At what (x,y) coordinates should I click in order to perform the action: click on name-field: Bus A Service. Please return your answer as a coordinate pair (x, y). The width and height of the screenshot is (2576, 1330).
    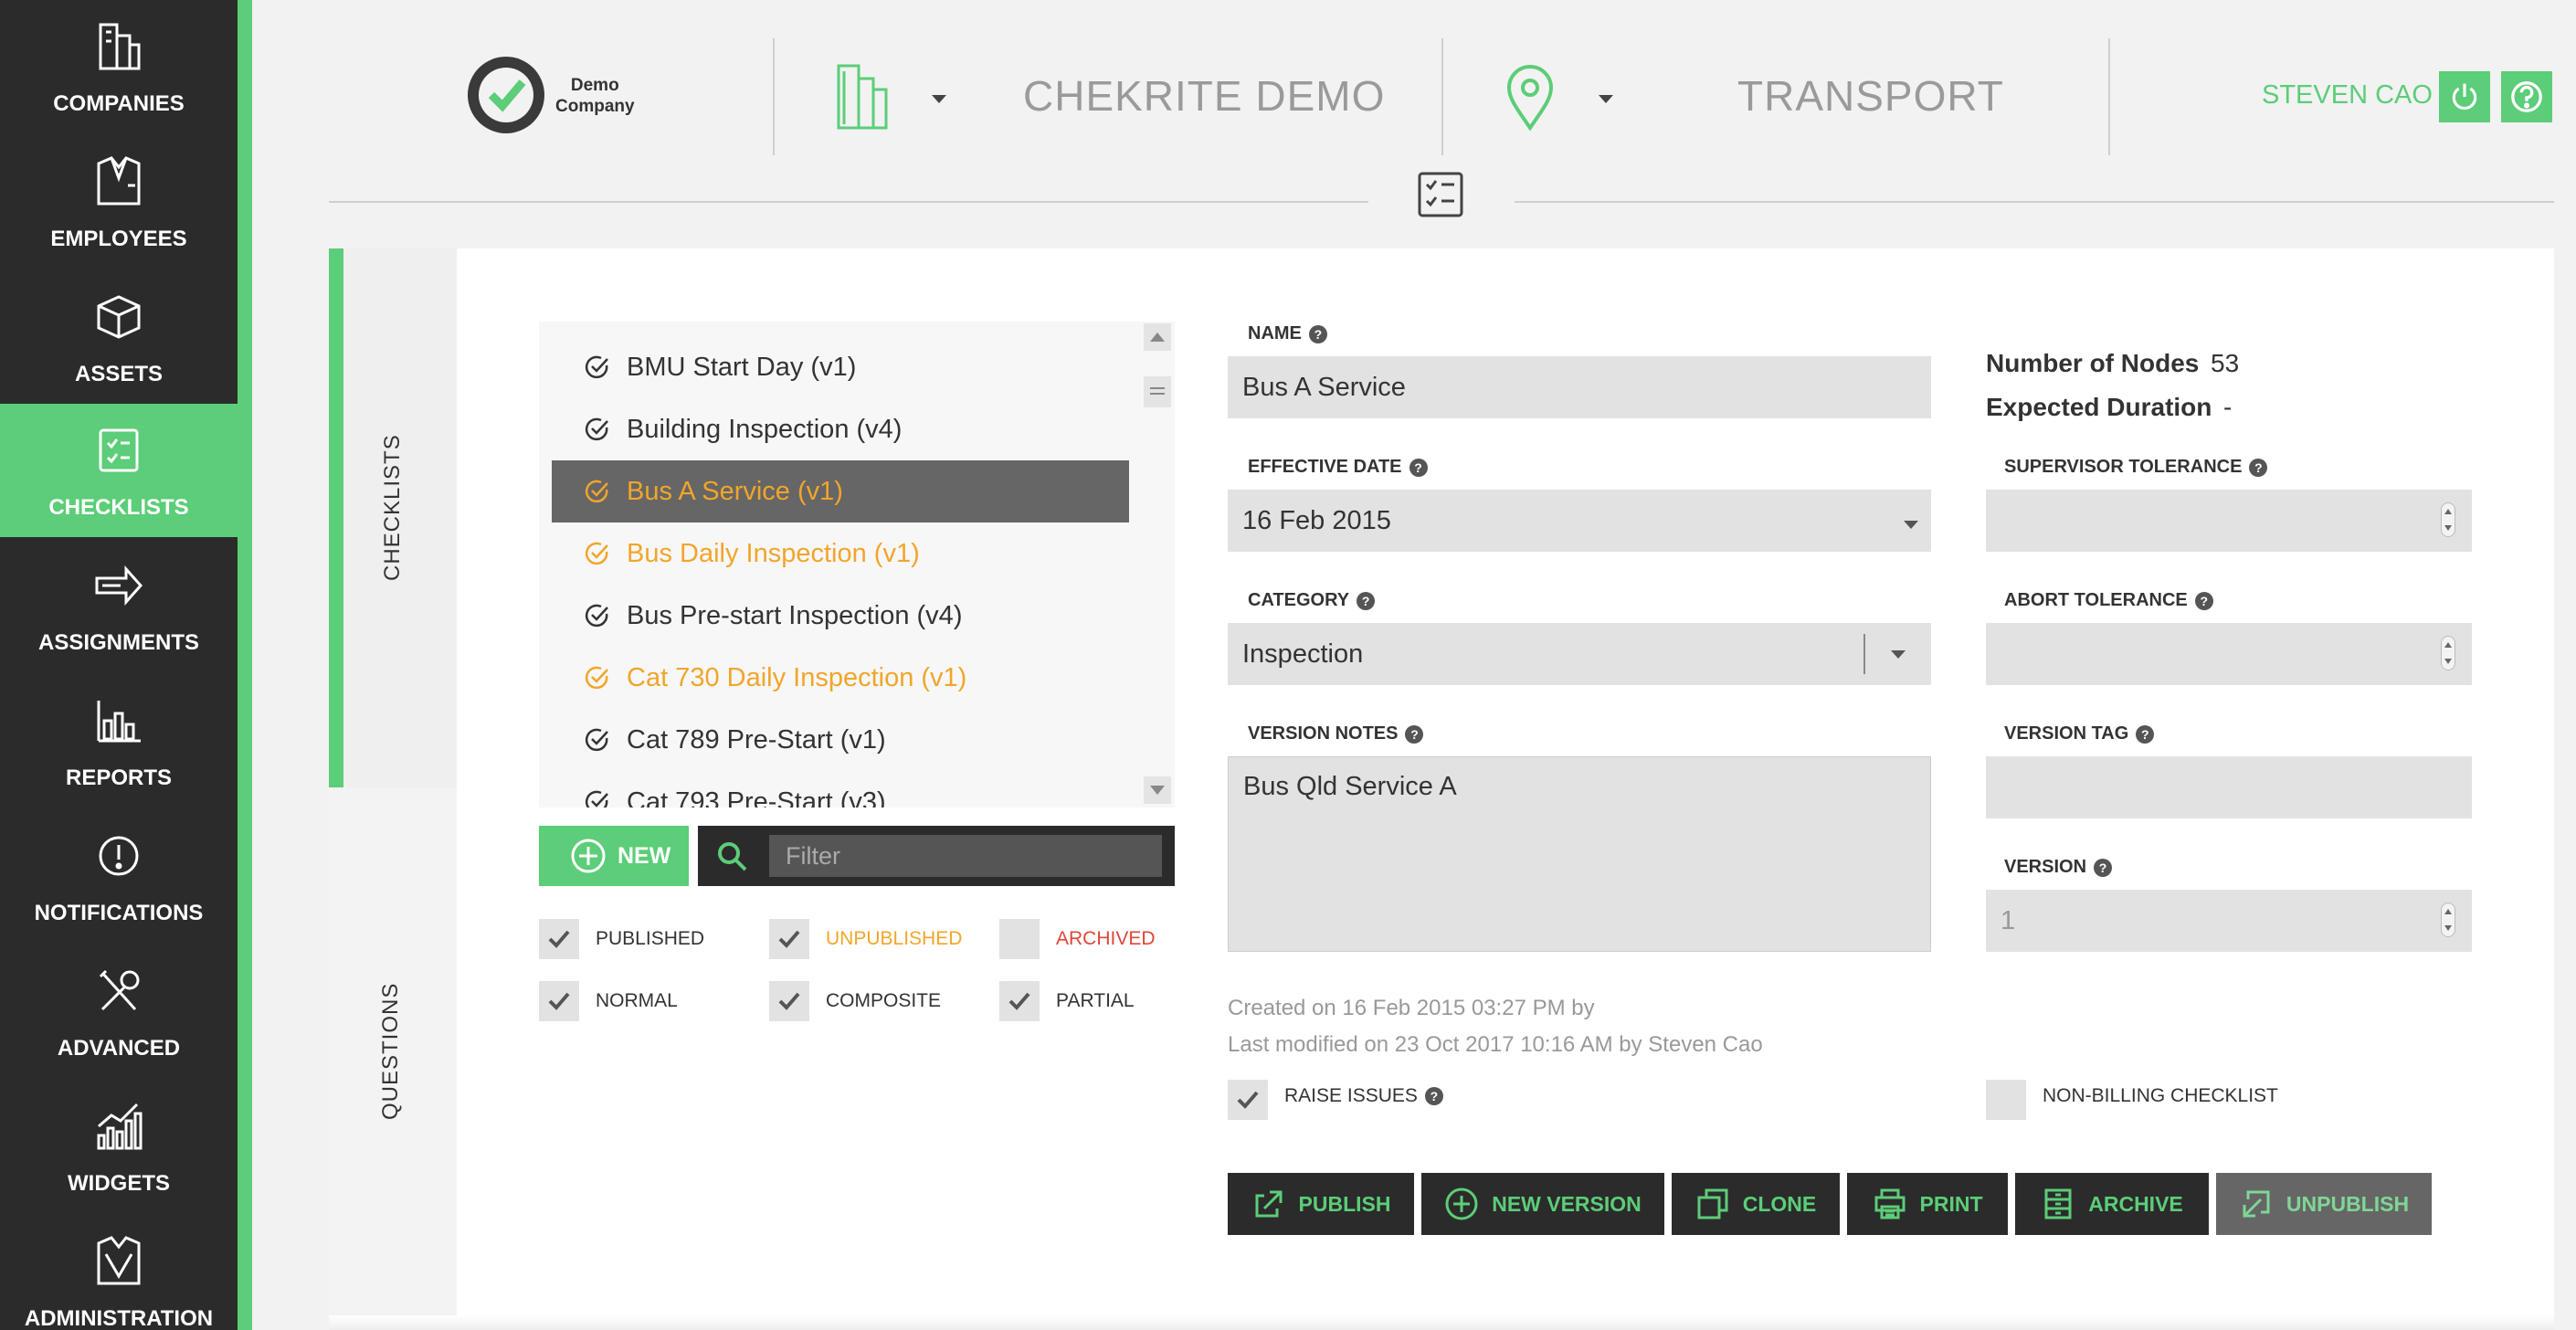
    Looking at the image, I should click on (1579, 387).